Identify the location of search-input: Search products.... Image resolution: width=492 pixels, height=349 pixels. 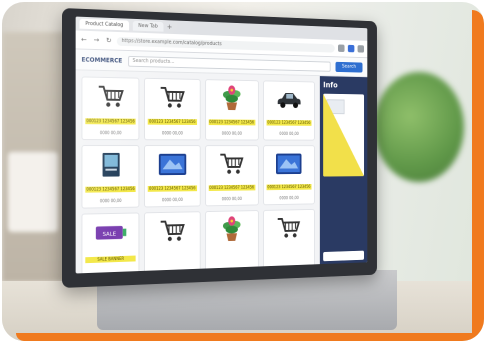
(229, 63).